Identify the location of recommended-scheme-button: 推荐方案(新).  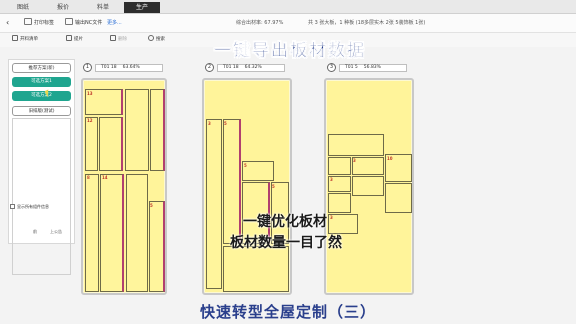
(41, 68).